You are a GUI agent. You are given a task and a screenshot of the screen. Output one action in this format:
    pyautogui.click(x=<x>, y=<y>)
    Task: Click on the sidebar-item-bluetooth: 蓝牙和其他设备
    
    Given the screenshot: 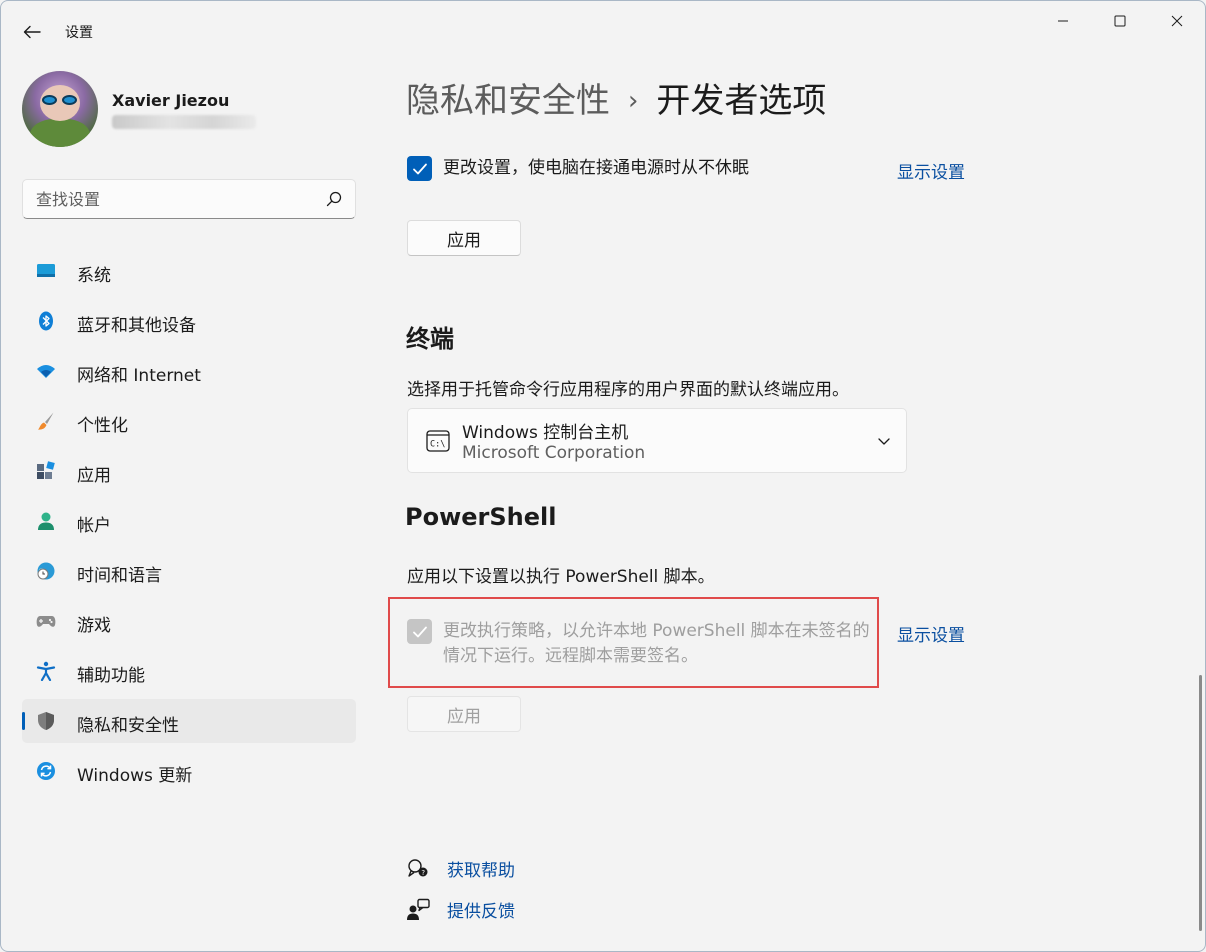 What is the action you would take?
    pyautogui.click(x=189, y=321)
    